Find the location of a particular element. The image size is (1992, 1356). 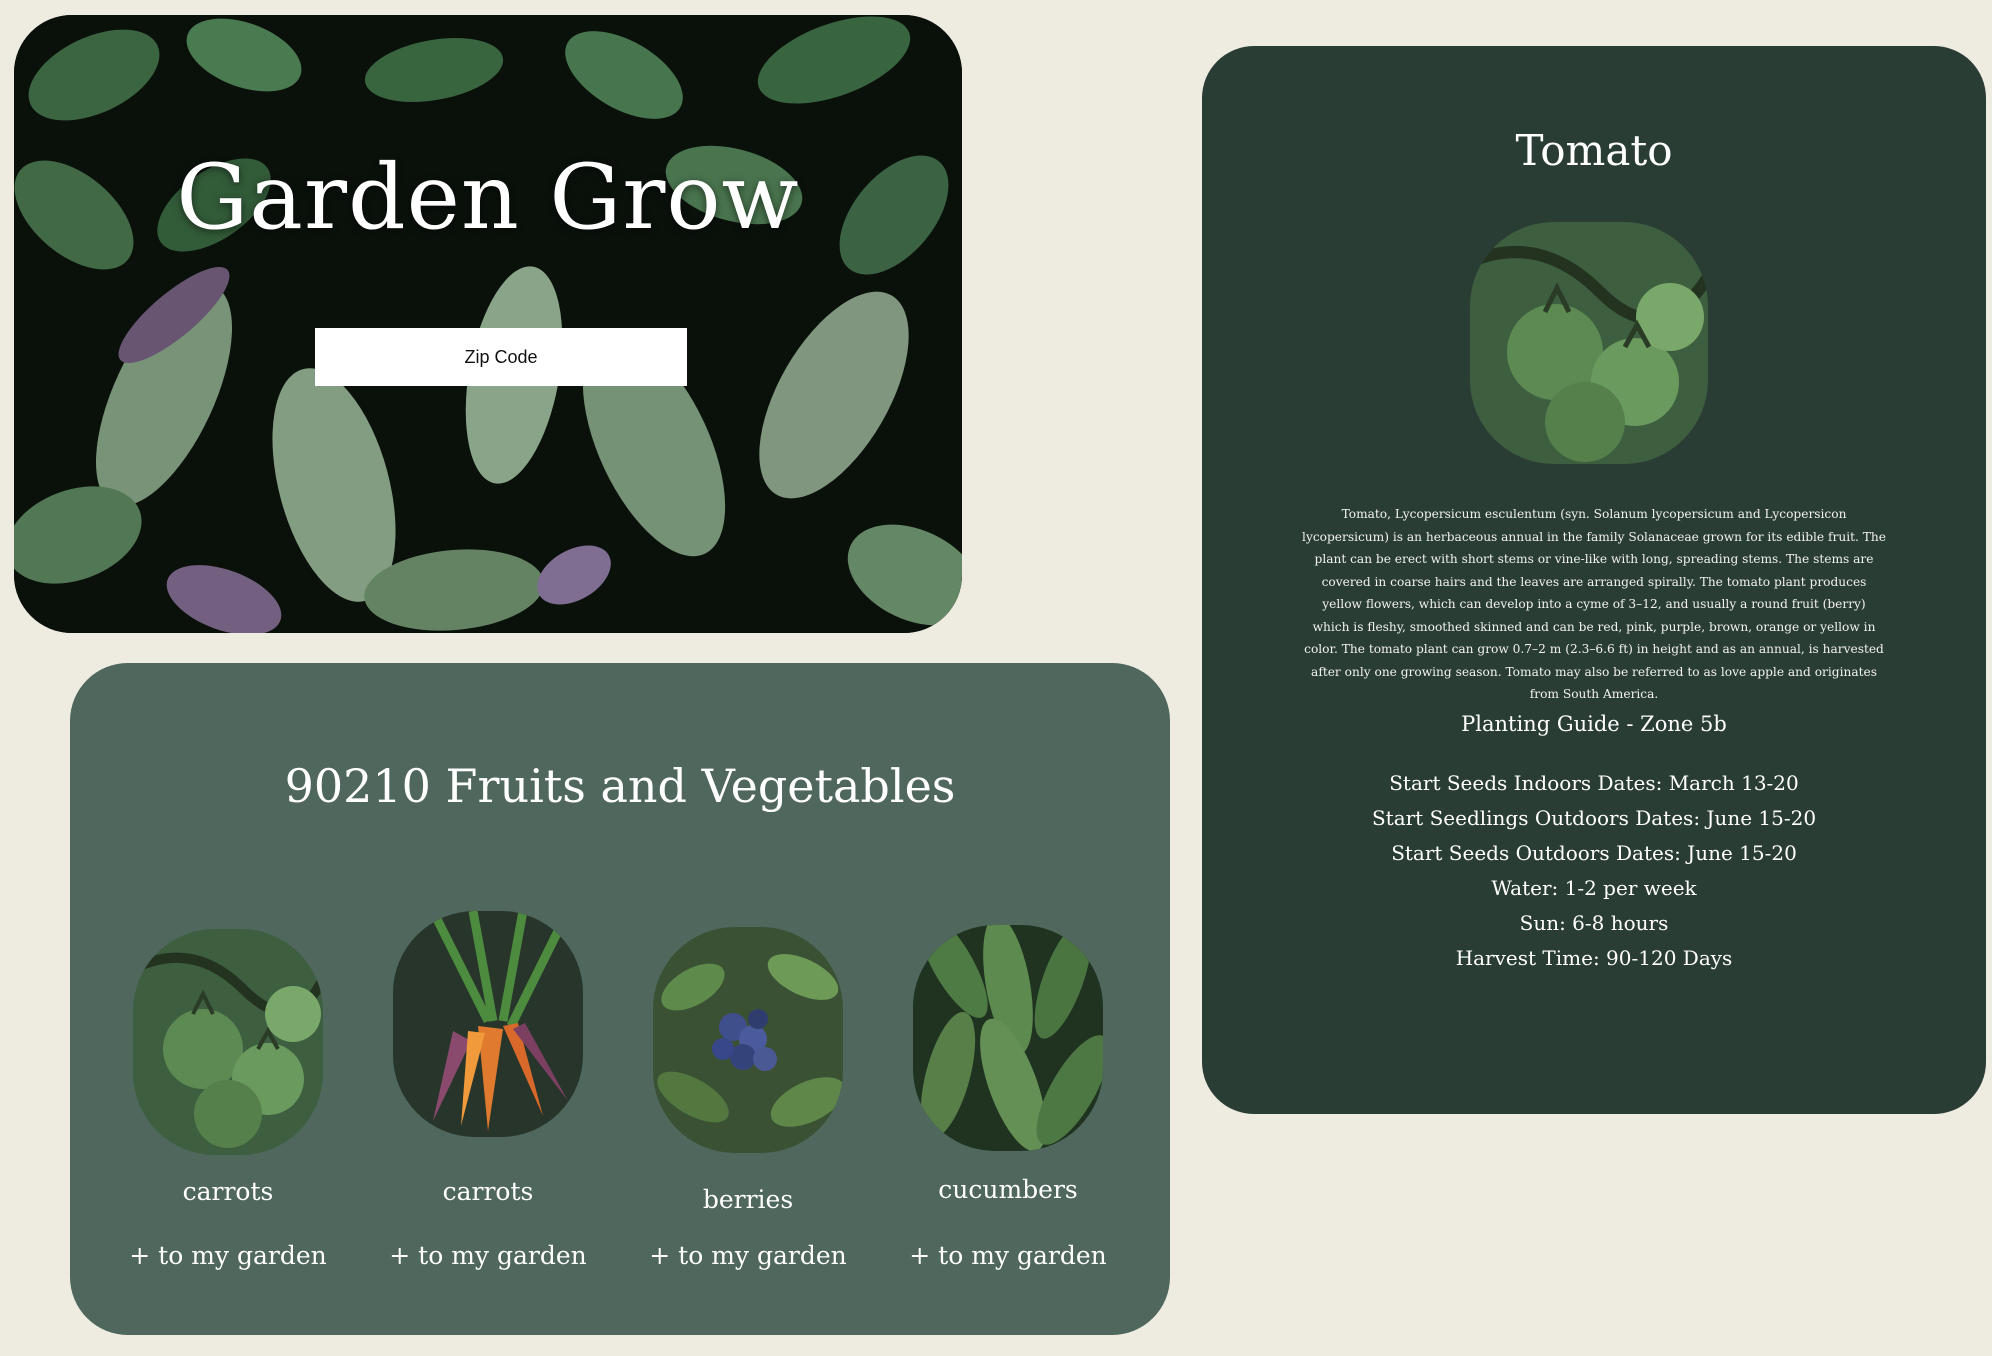

guide-item-water: Water: 1-2 per week is located at coordinates (1594, 888).